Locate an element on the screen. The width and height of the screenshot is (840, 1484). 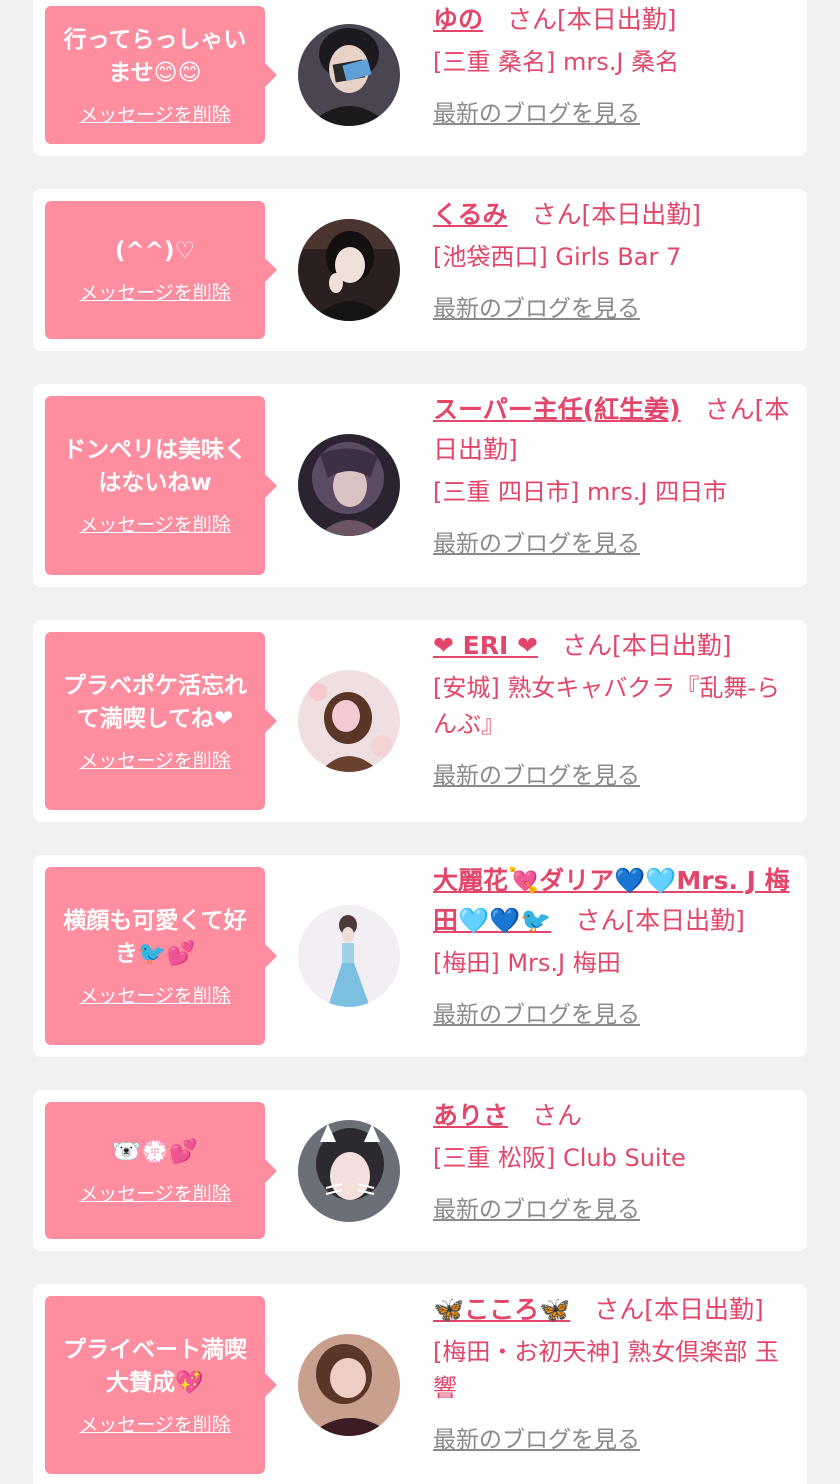
girl-name-link: ❤ ERI ❤ is located at coordinates (485, 645).